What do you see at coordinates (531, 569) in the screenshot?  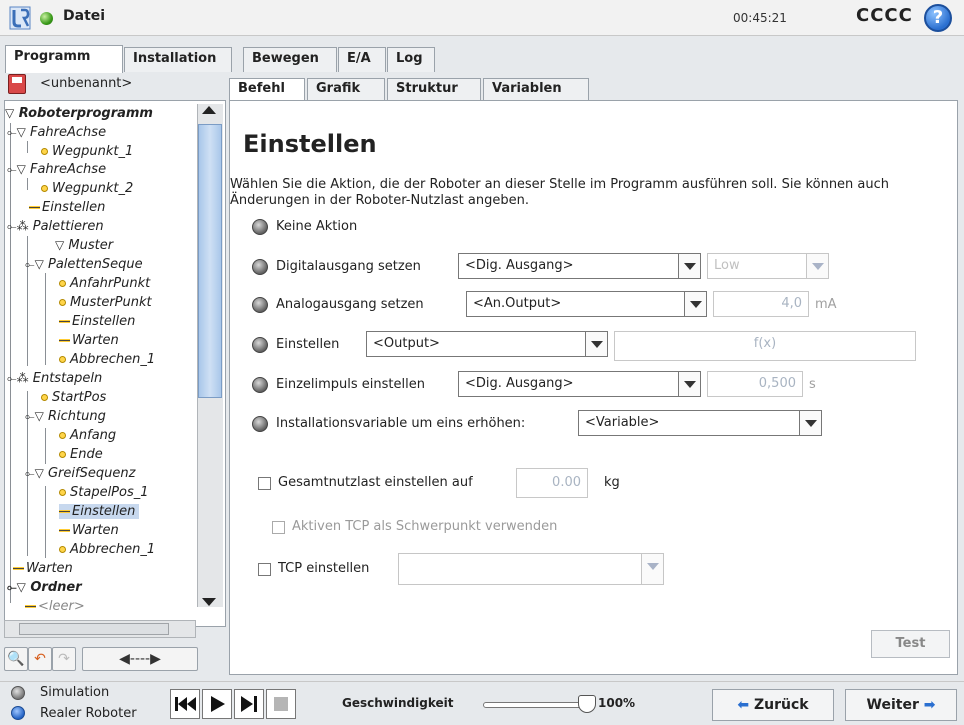 I see `tcp-select` at bounding box center [531, 569].